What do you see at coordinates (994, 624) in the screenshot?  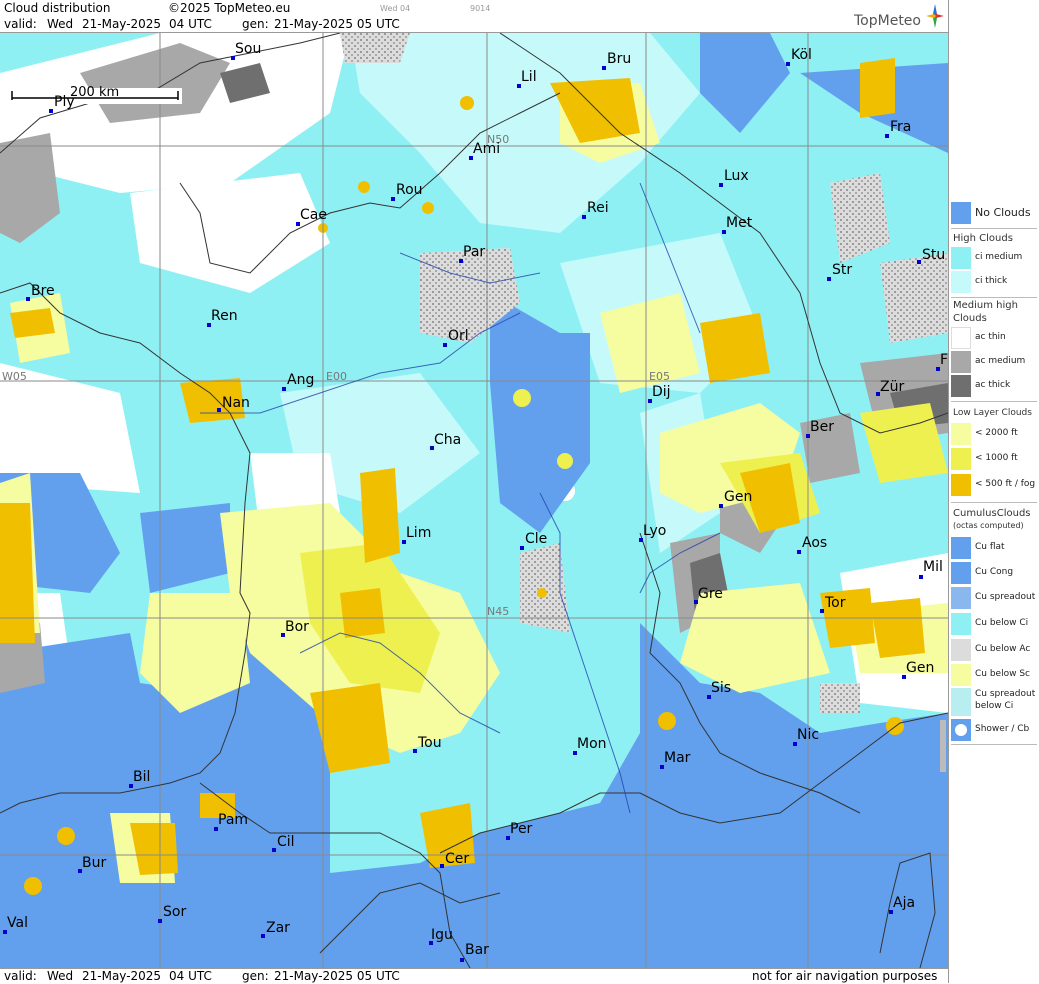 I see `legend-cu-below-ci: Cu below Ci` at bounding box center [994, 624].